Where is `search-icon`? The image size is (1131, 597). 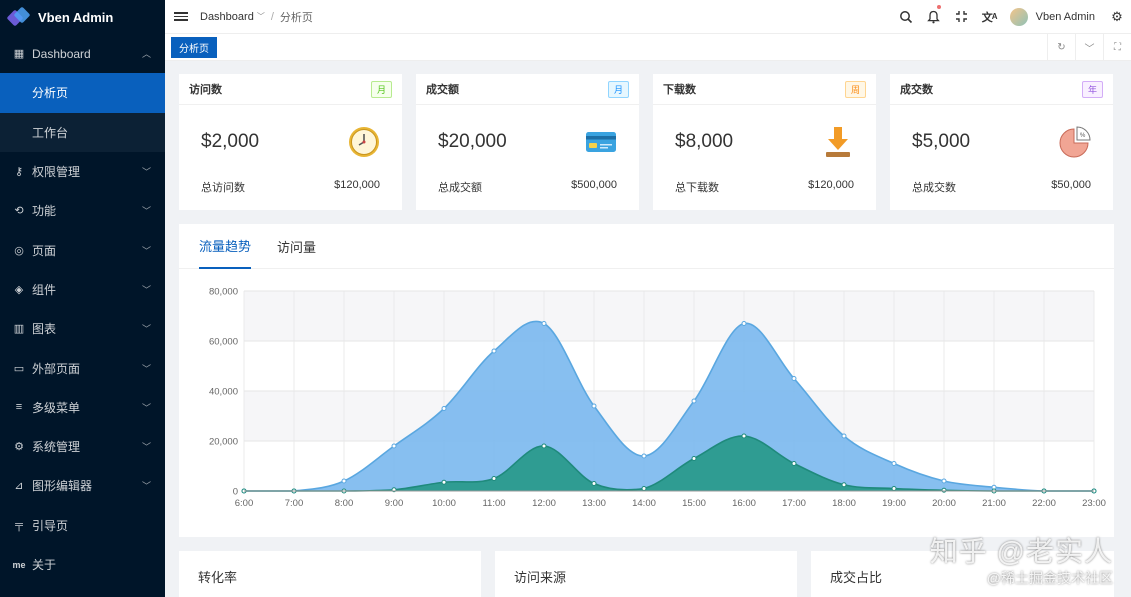
search-icon is located at coordinates (906, 17).